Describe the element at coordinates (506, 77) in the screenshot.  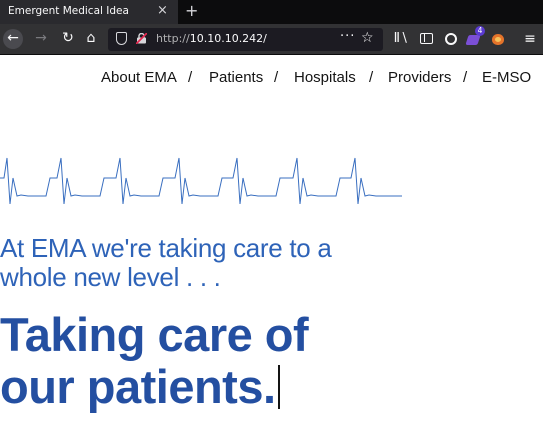
I see `nav-link-e-mso: E-MSO` at that location.